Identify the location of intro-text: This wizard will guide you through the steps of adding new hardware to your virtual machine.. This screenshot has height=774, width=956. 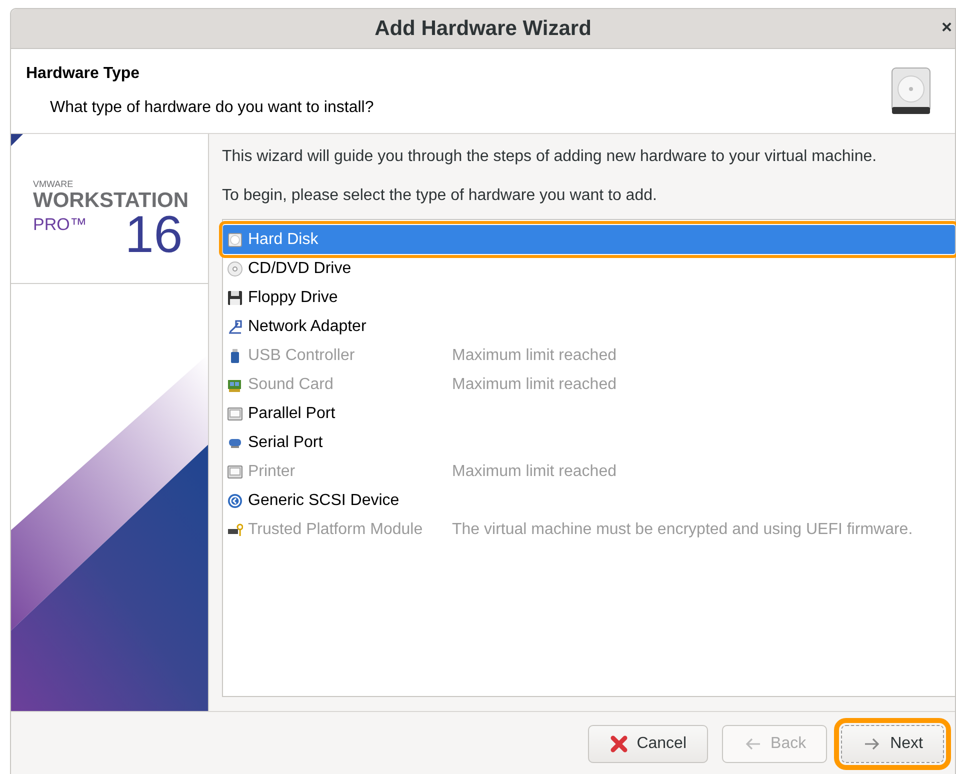
(550, 157).